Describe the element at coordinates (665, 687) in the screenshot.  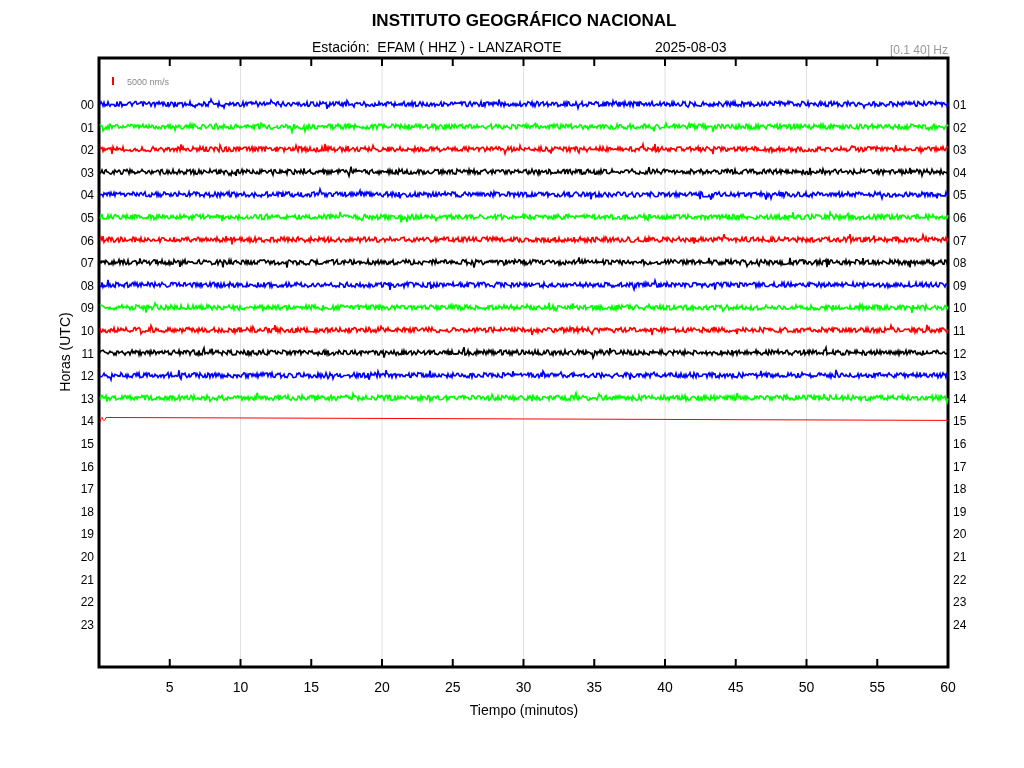
I see `tick-label: 40` at that location.